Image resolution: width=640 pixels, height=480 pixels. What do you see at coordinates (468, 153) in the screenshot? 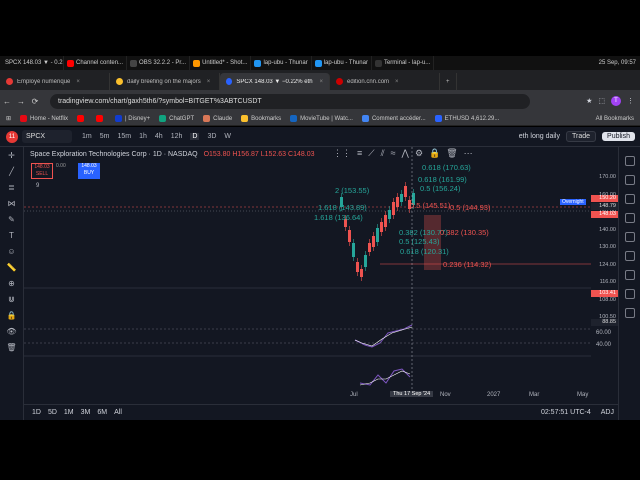
I see `more-icon: ⋯` at bounding box center [468, 153].